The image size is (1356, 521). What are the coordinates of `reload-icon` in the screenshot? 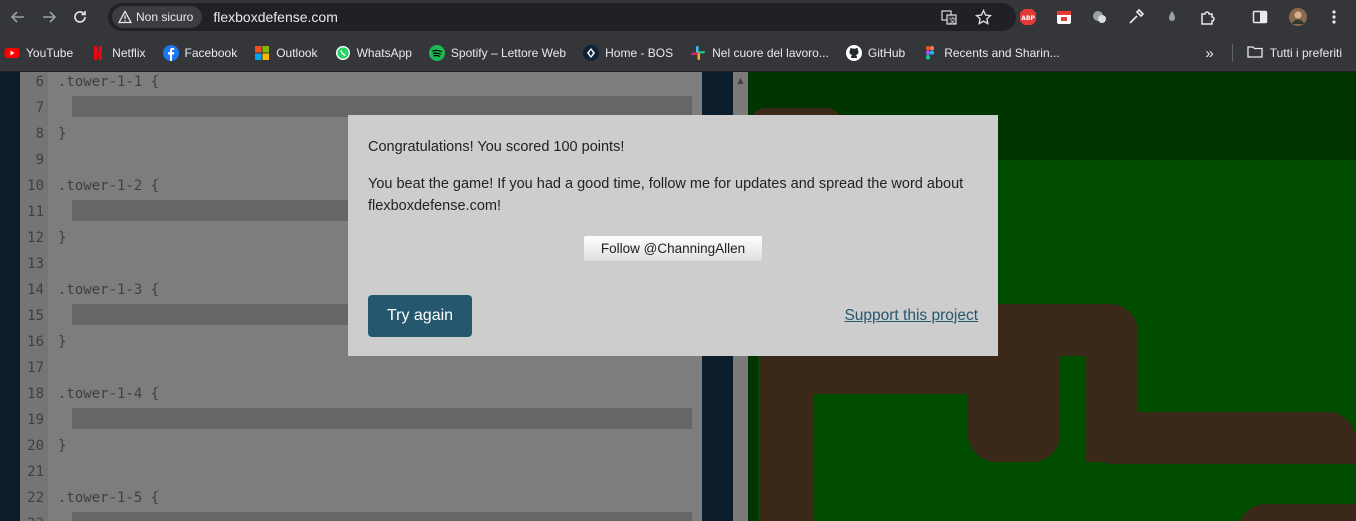 It's located at (80, 17).